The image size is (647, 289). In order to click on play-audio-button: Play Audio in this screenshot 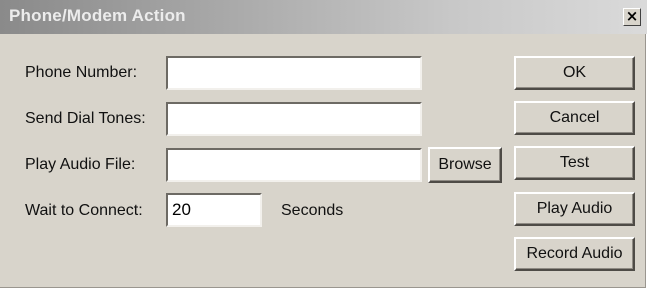, I will do `click(574, 209)`.